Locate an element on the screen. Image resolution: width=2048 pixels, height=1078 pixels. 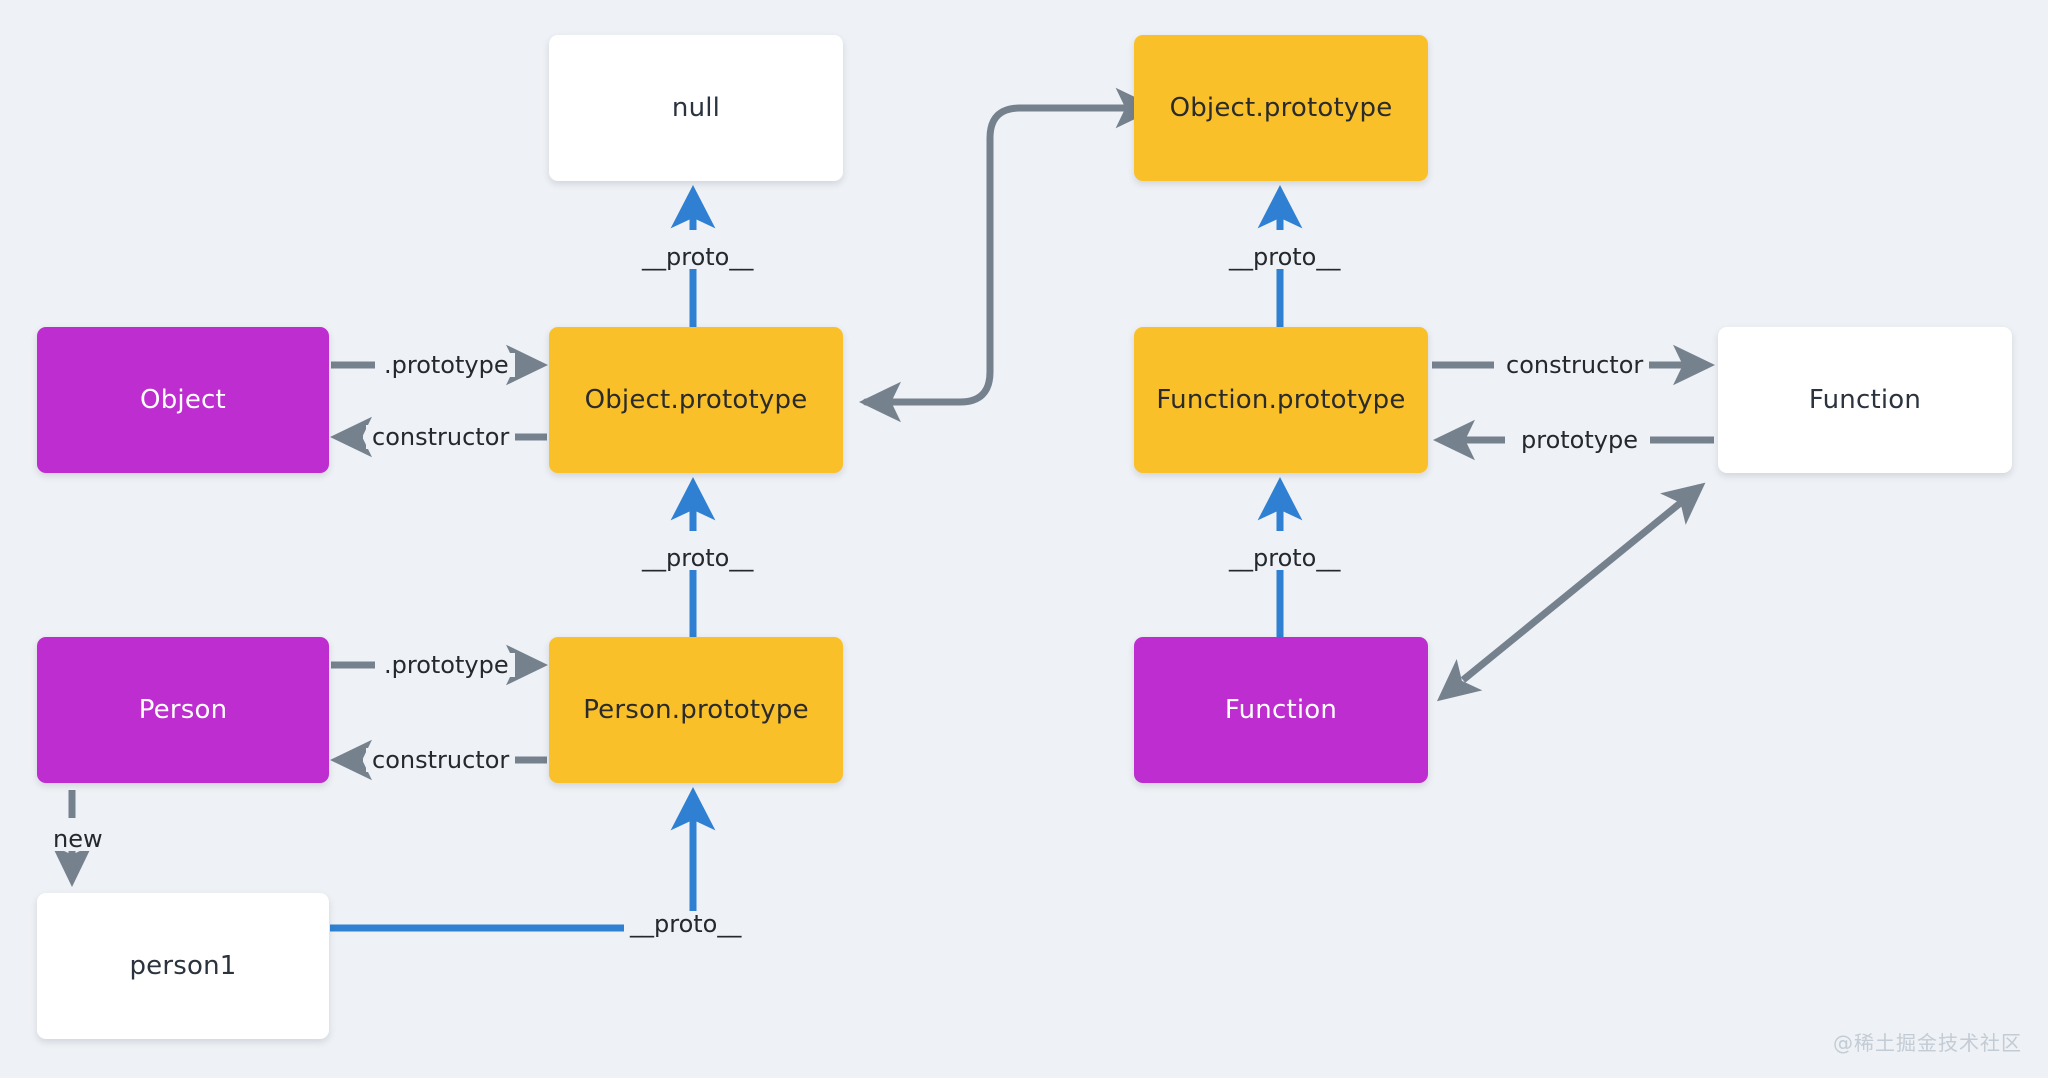
node-person-constructor: Person is located at coordinates (183, 710).